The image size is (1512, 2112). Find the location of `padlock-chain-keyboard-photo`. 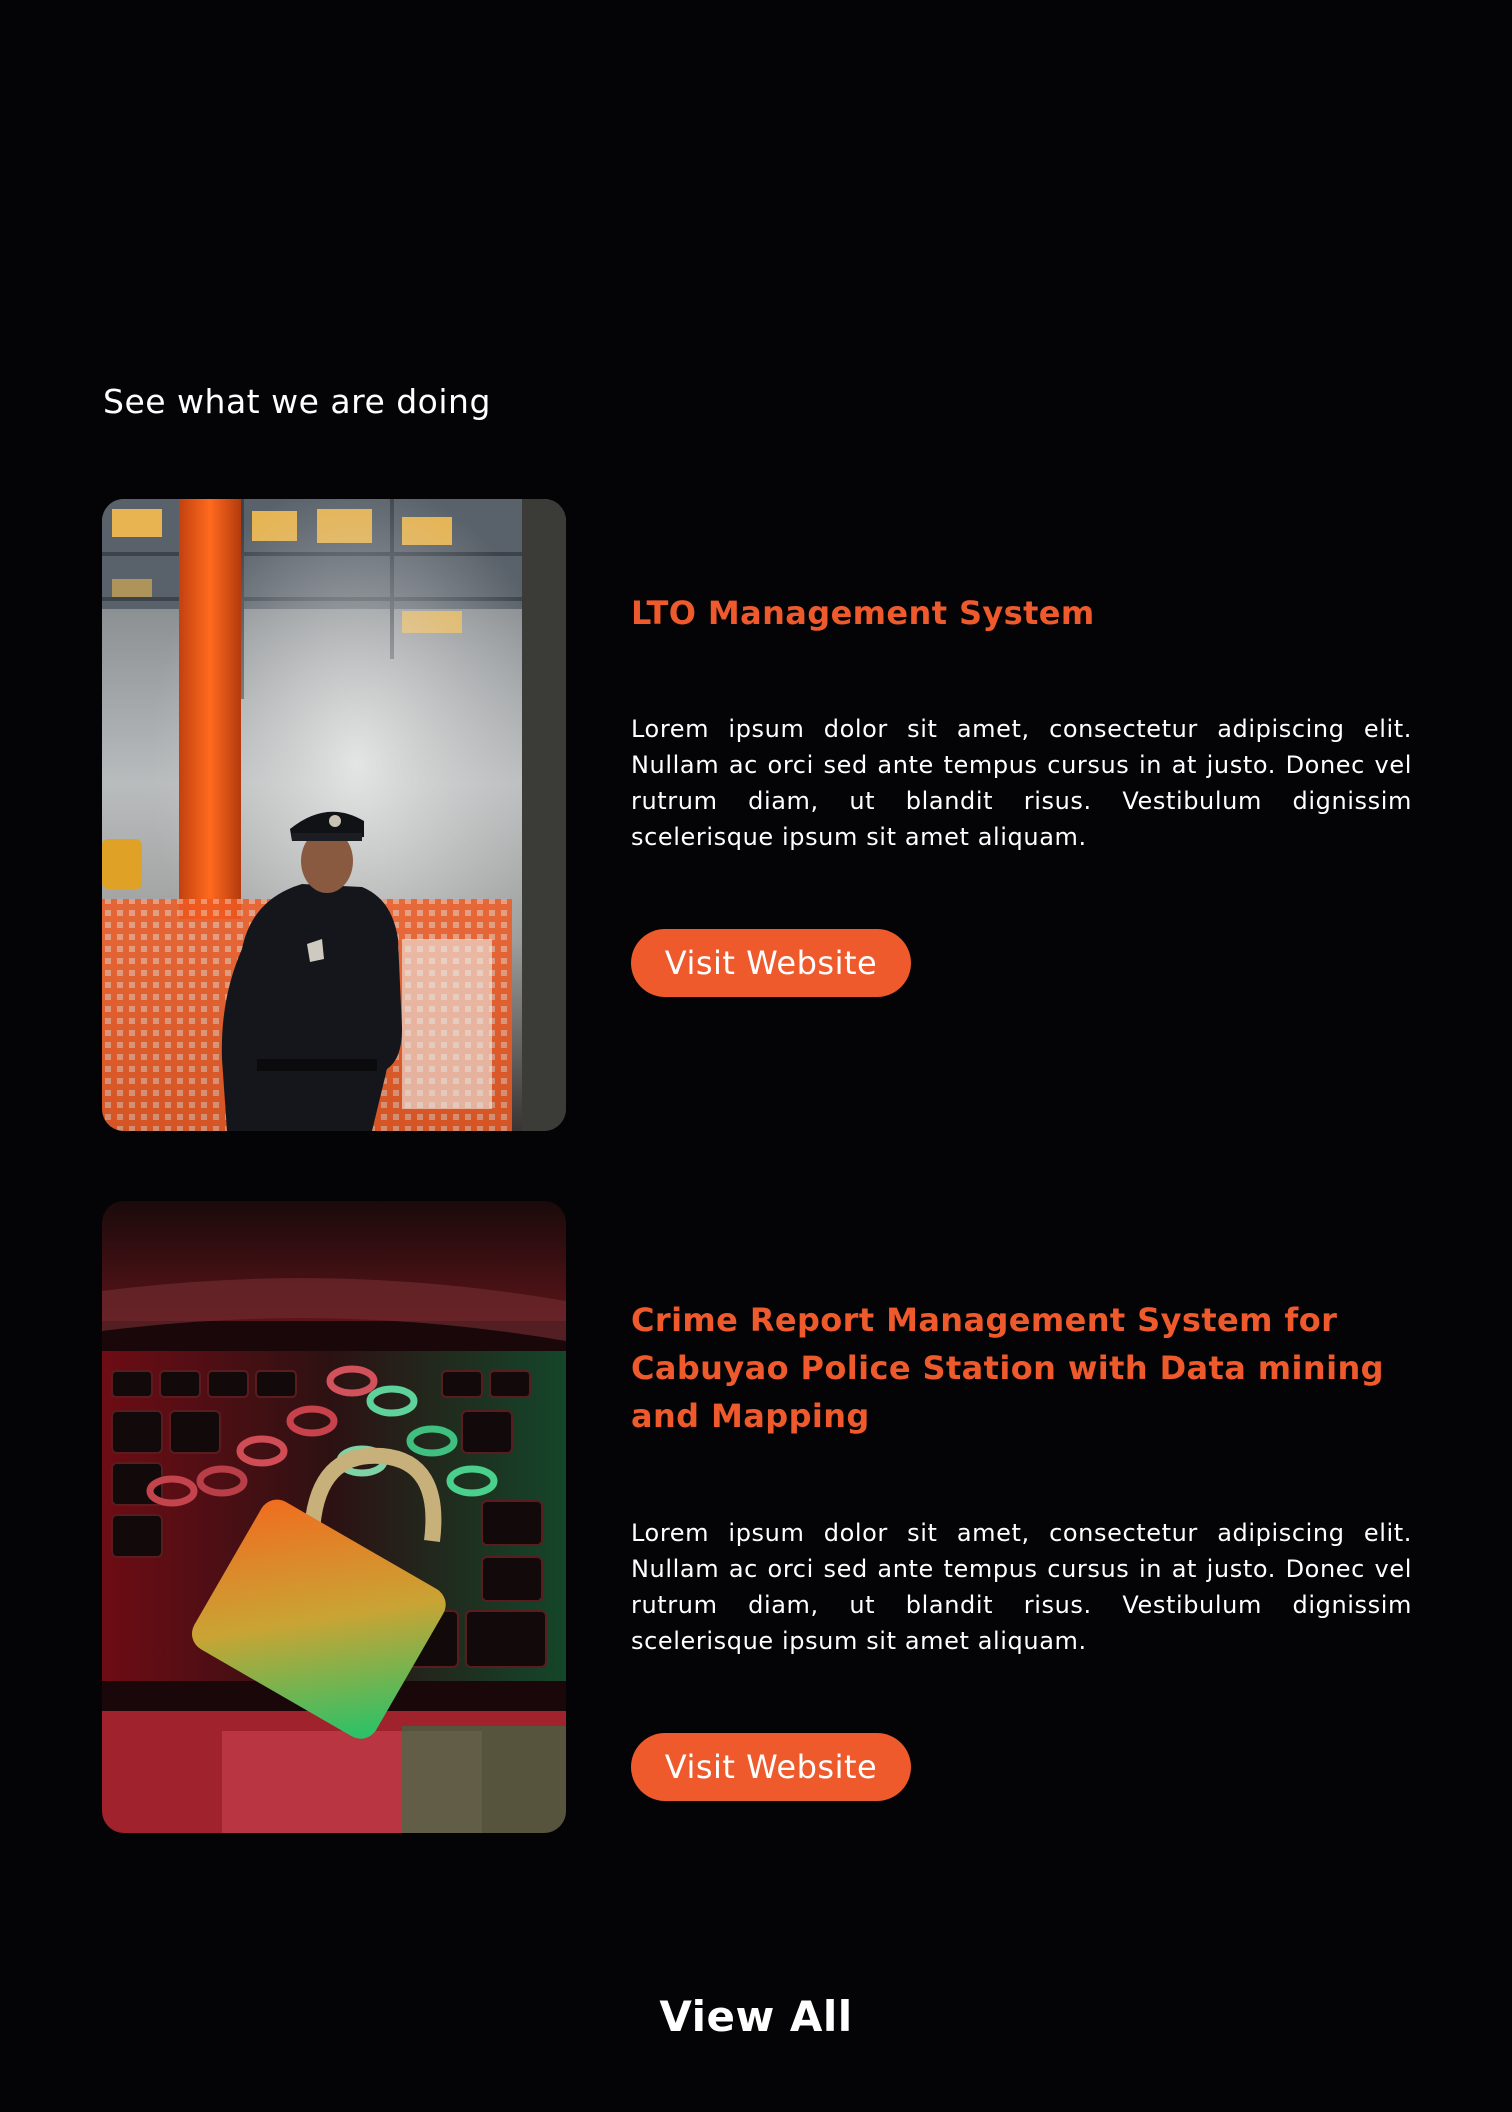

padlock-chain-keyboard-photo is located at coordinates (334, 1517).